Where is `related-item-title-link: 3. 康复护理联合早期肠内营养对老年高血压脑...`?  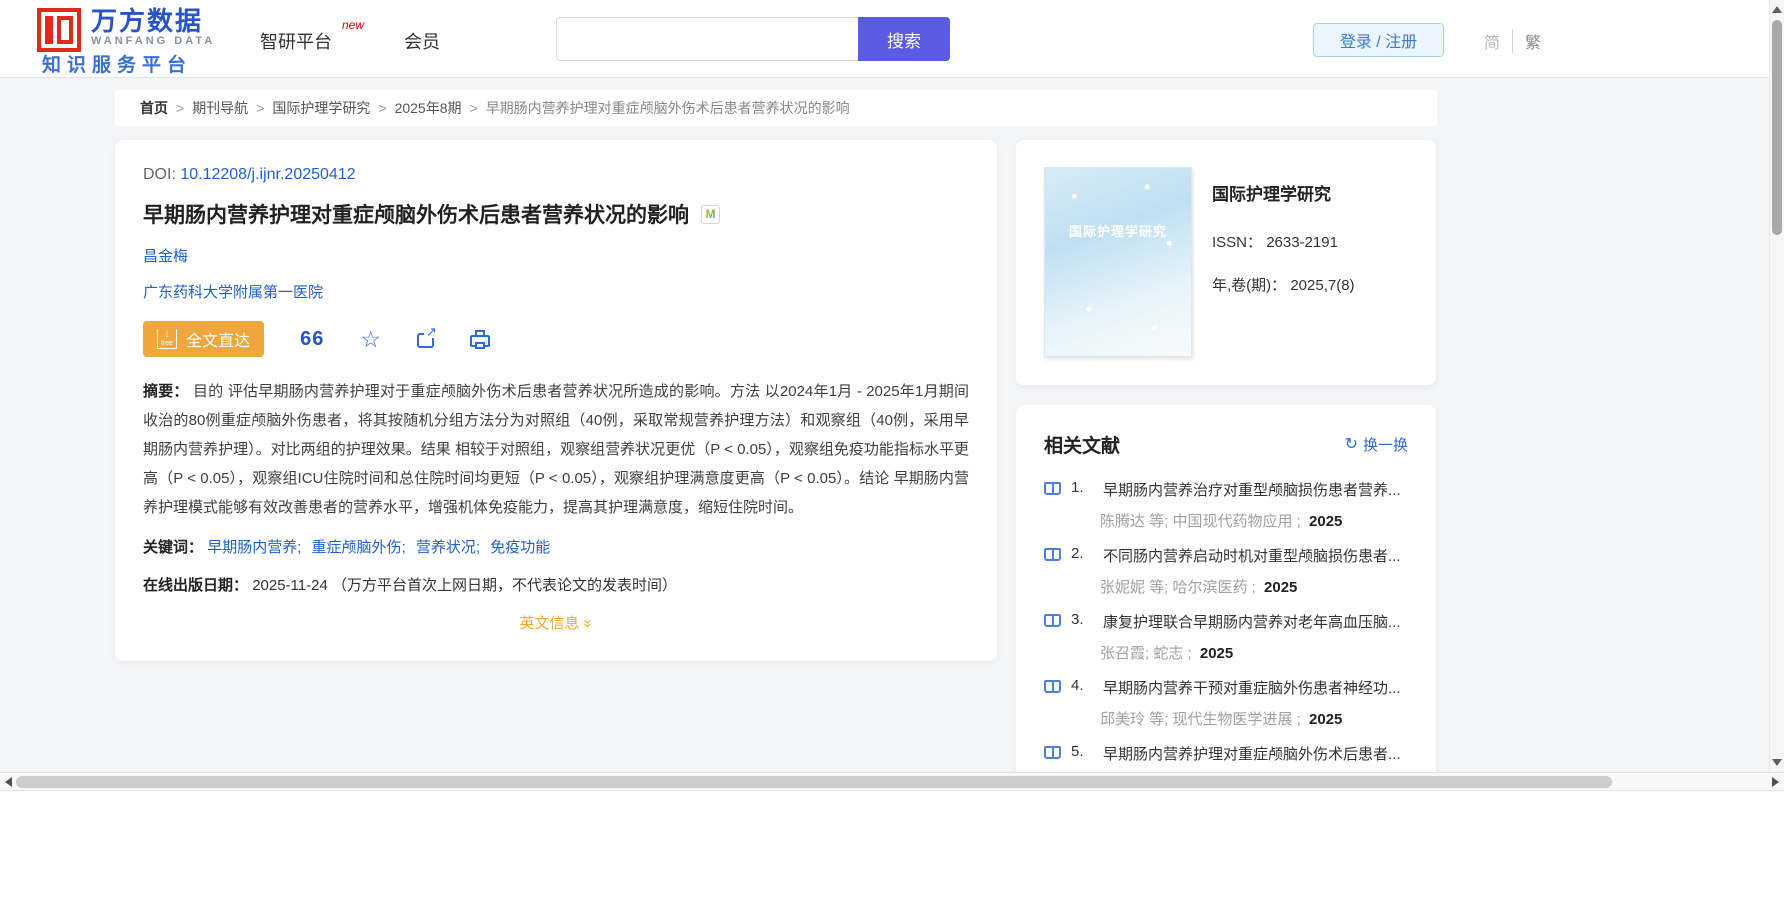 related-item-title-link: 3. 康复护理联合早期肠内营养对老年高血压脑... is located at coordinates (1226, 621).